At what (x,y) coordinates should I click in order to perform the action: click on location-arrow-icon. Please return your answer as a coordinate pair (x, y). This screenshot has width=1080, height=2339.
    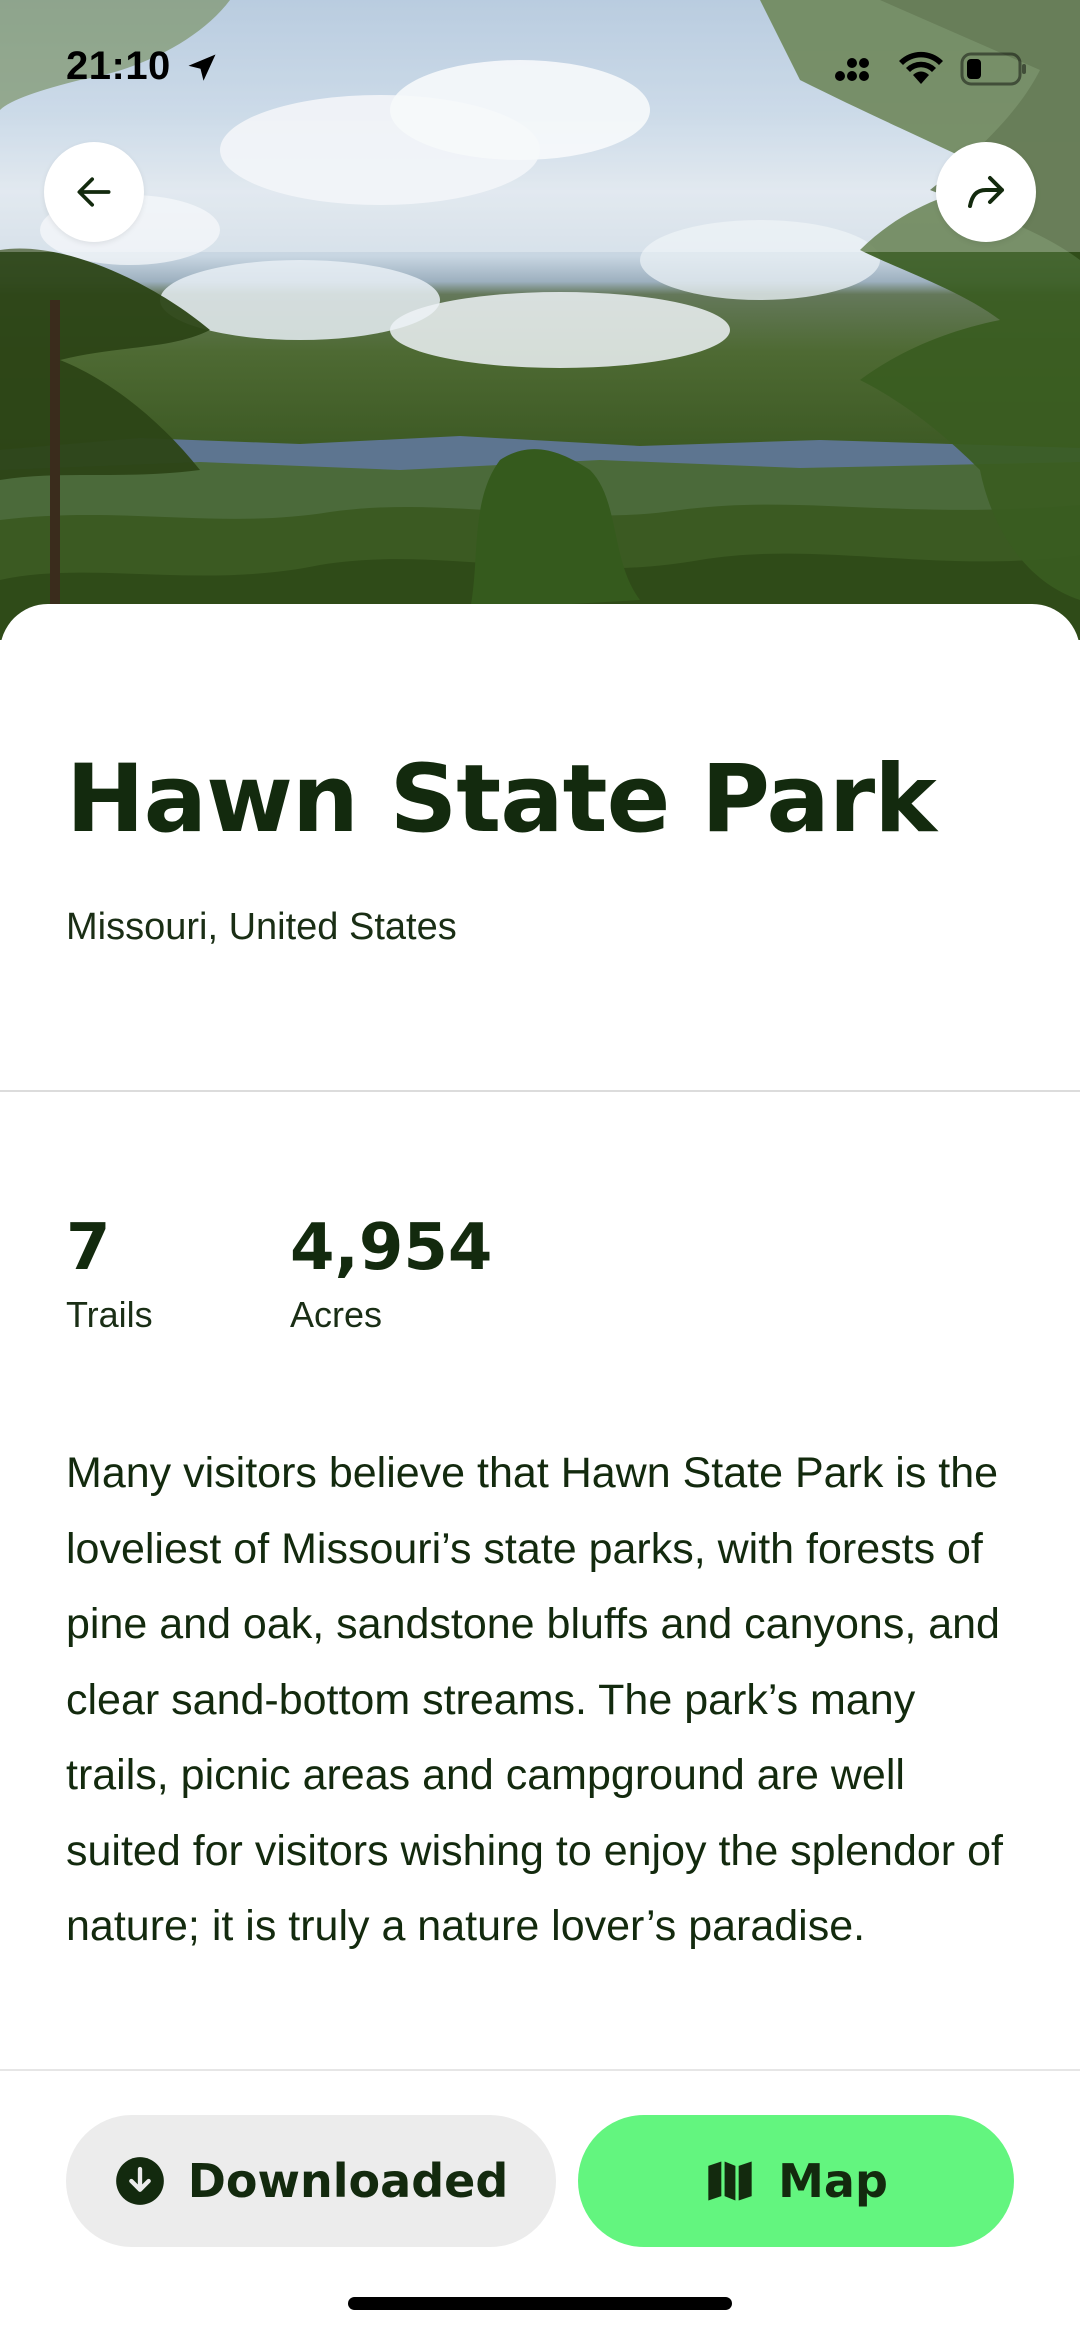
    Looking at the image, I should click on (202, 67).